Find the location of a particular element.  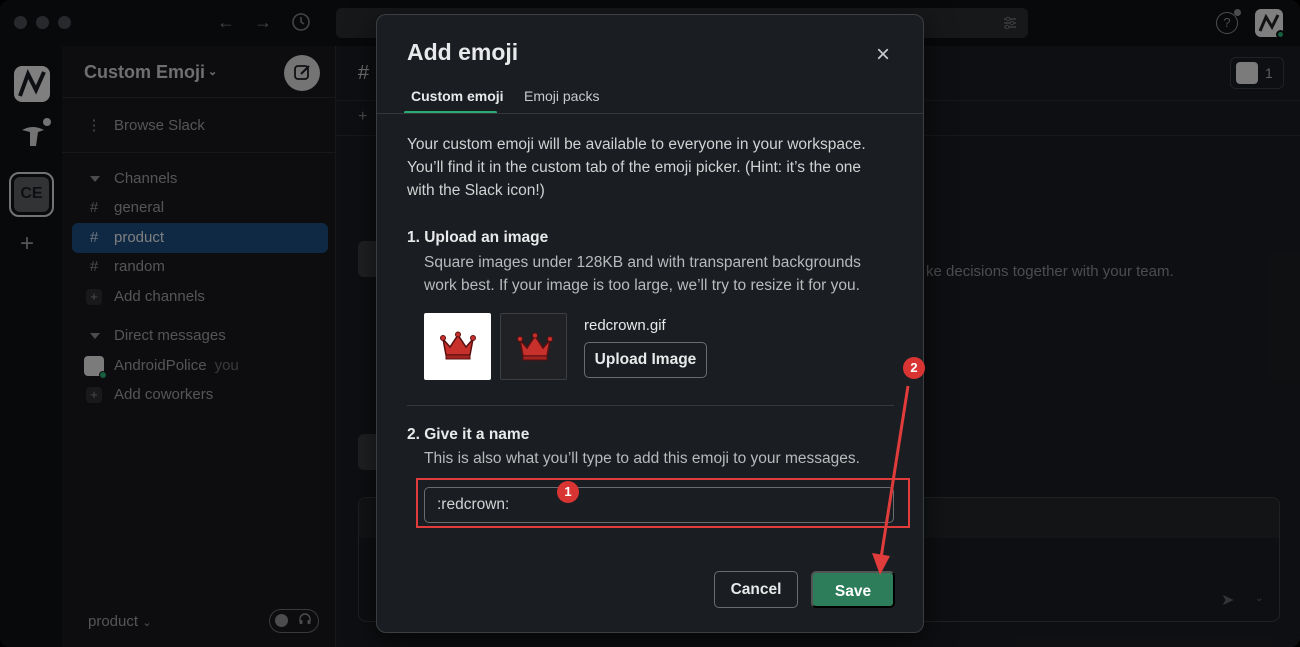

annotation-badge-1: 1 is located at coordinates (568, 492).